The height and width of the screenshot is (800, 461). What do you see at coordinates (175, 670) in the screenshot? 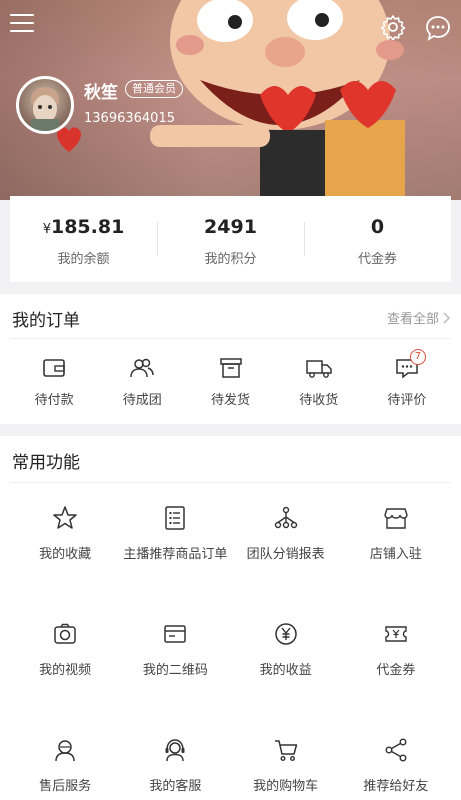
I see `func-label: 我的二维码` at bounding box center [175, 670].